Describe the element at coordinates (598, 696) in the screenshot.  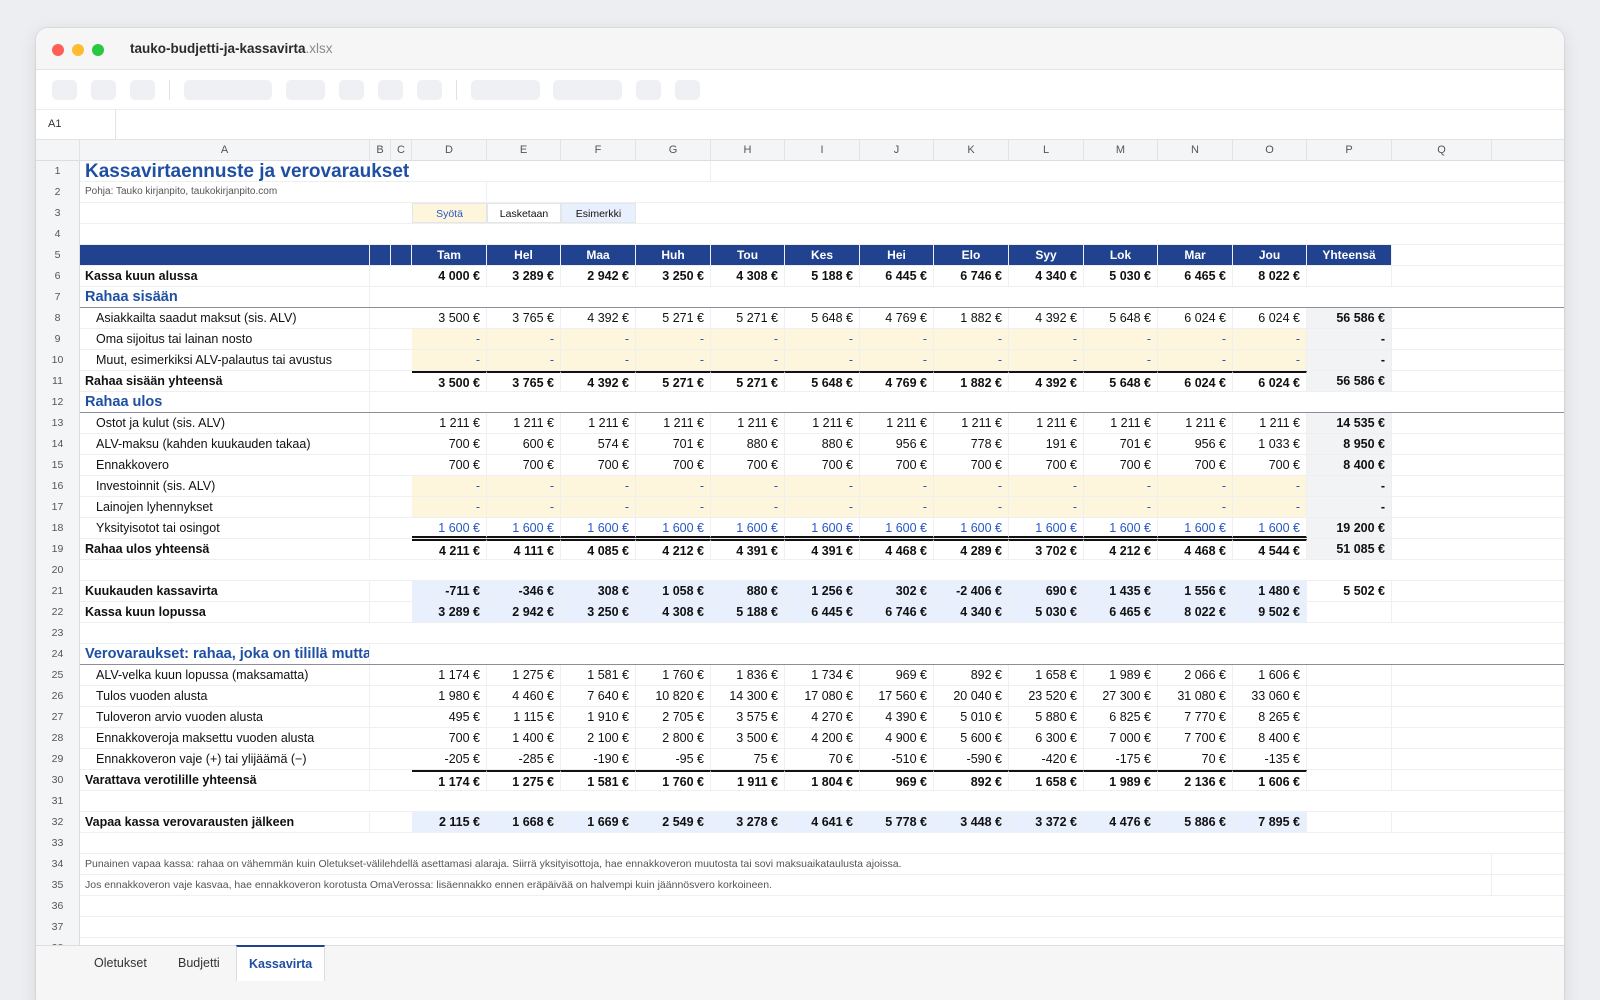
I see `value-cell: 7 640 €` at that location.